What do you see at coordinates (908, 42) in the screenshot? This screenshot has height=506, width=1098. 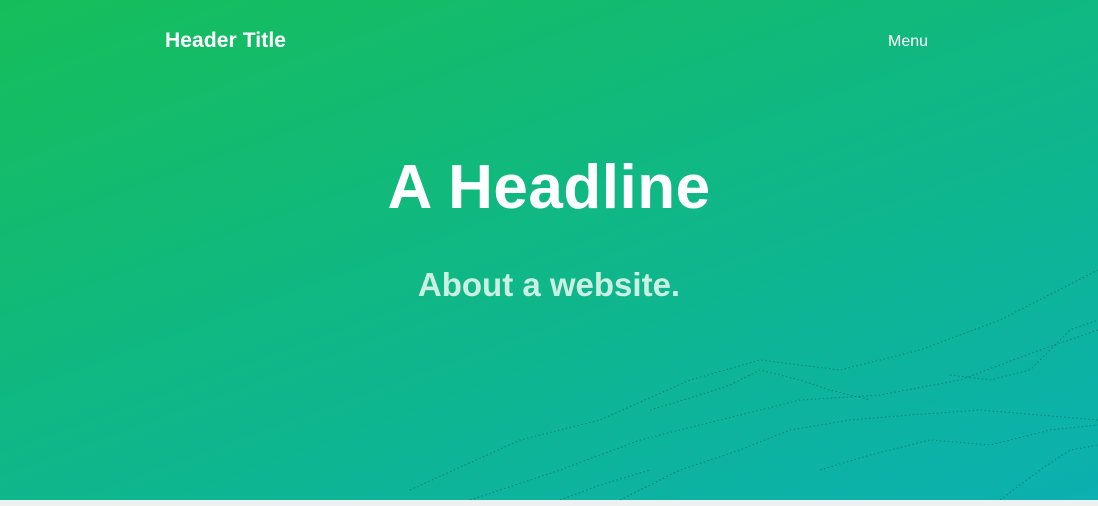 I see `menu-link: Menu` at bounding box center [908, 42].